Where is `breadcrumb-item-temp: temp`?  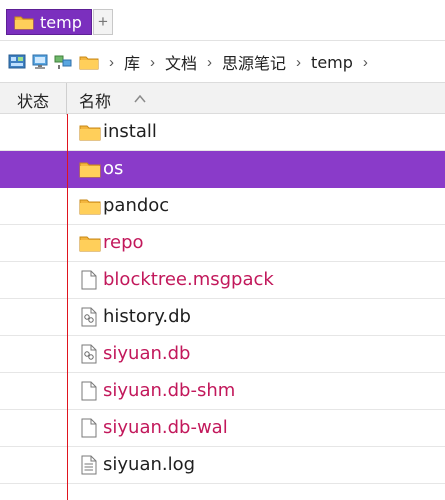
breadcrumb-item-temp: temp is located at coordinates (332, 62).